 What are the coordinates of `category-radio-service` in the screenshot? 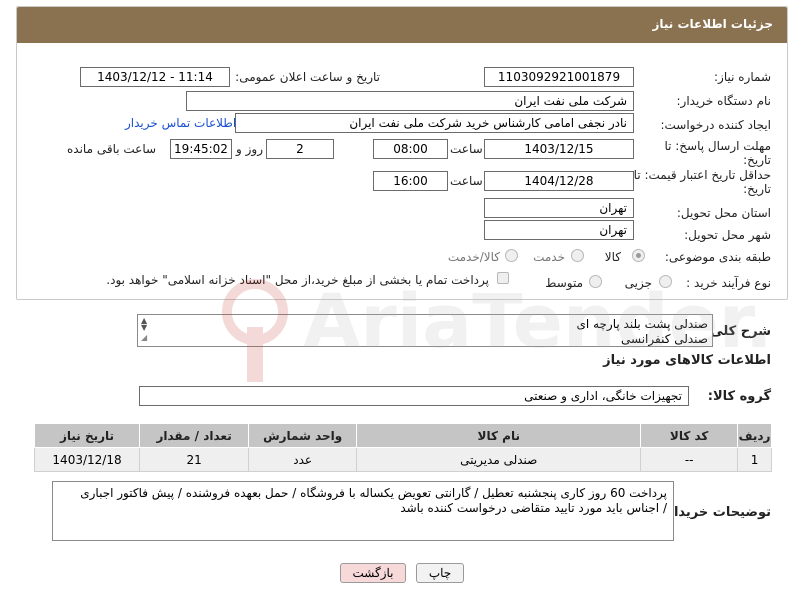 It's located at (577, 255).